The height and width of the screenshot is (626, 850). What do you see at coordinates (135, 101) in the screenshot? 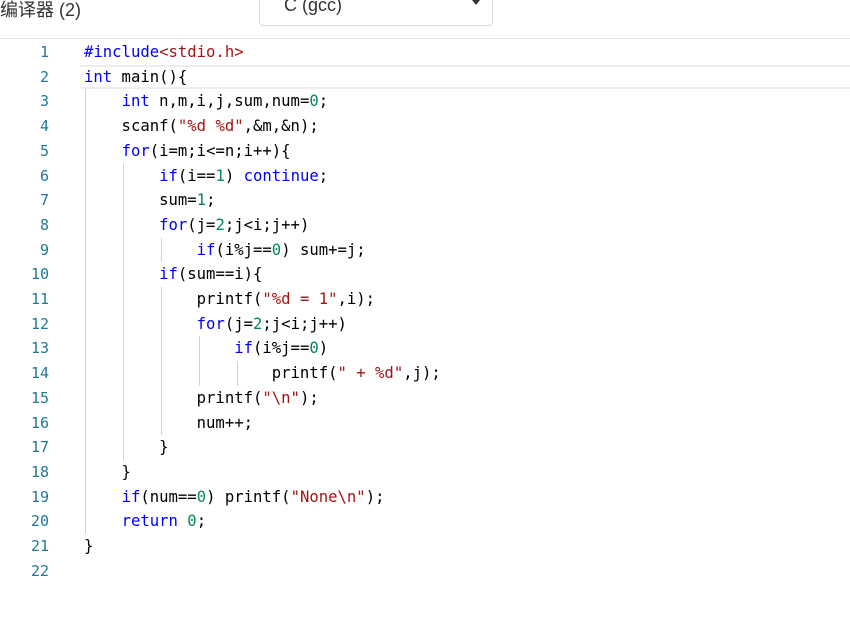
I see `code-token: int` at bounding box center [135, 101].